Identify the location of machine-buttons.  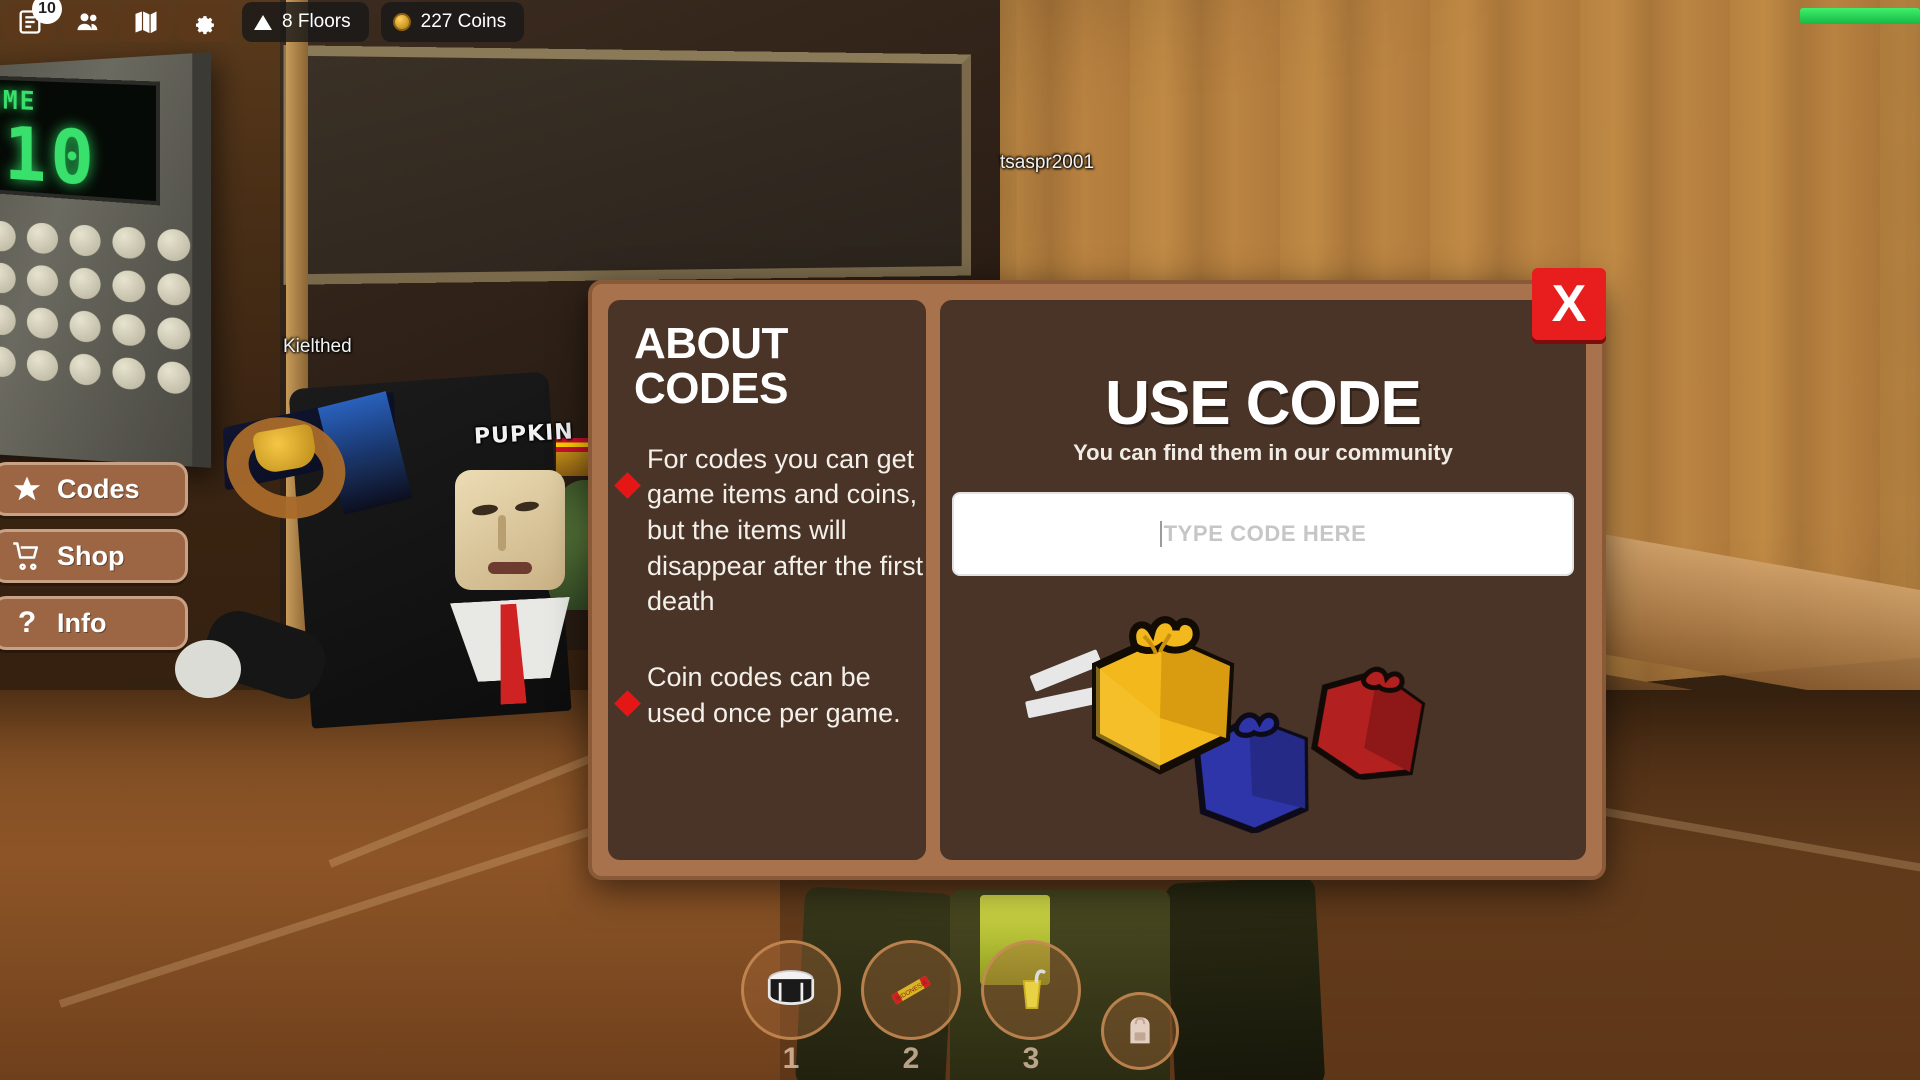
(100, 308).